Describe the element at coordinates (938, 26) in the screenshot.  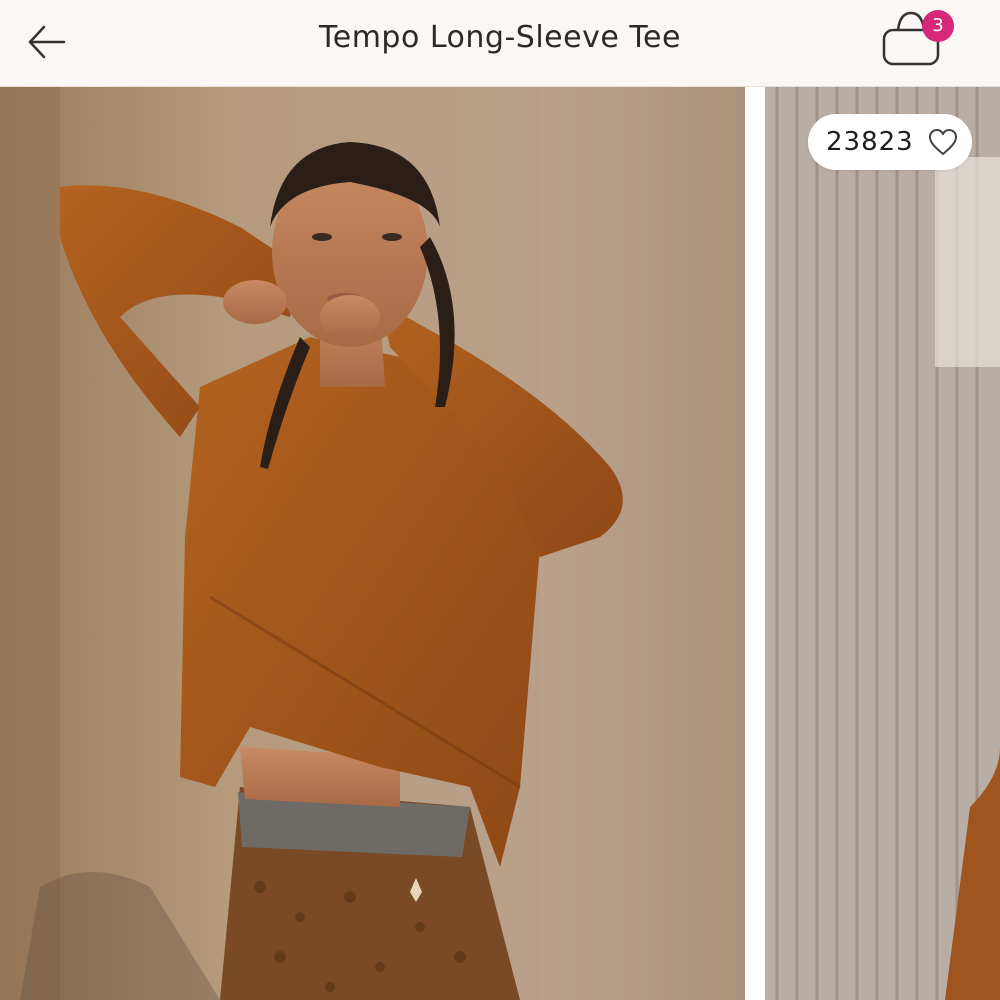
I see `bag-count-badge: 3` at that location.